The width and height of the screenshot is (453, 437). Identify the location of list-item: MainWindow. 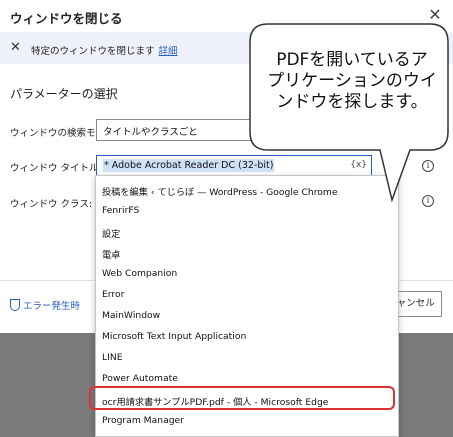
(131, 315).